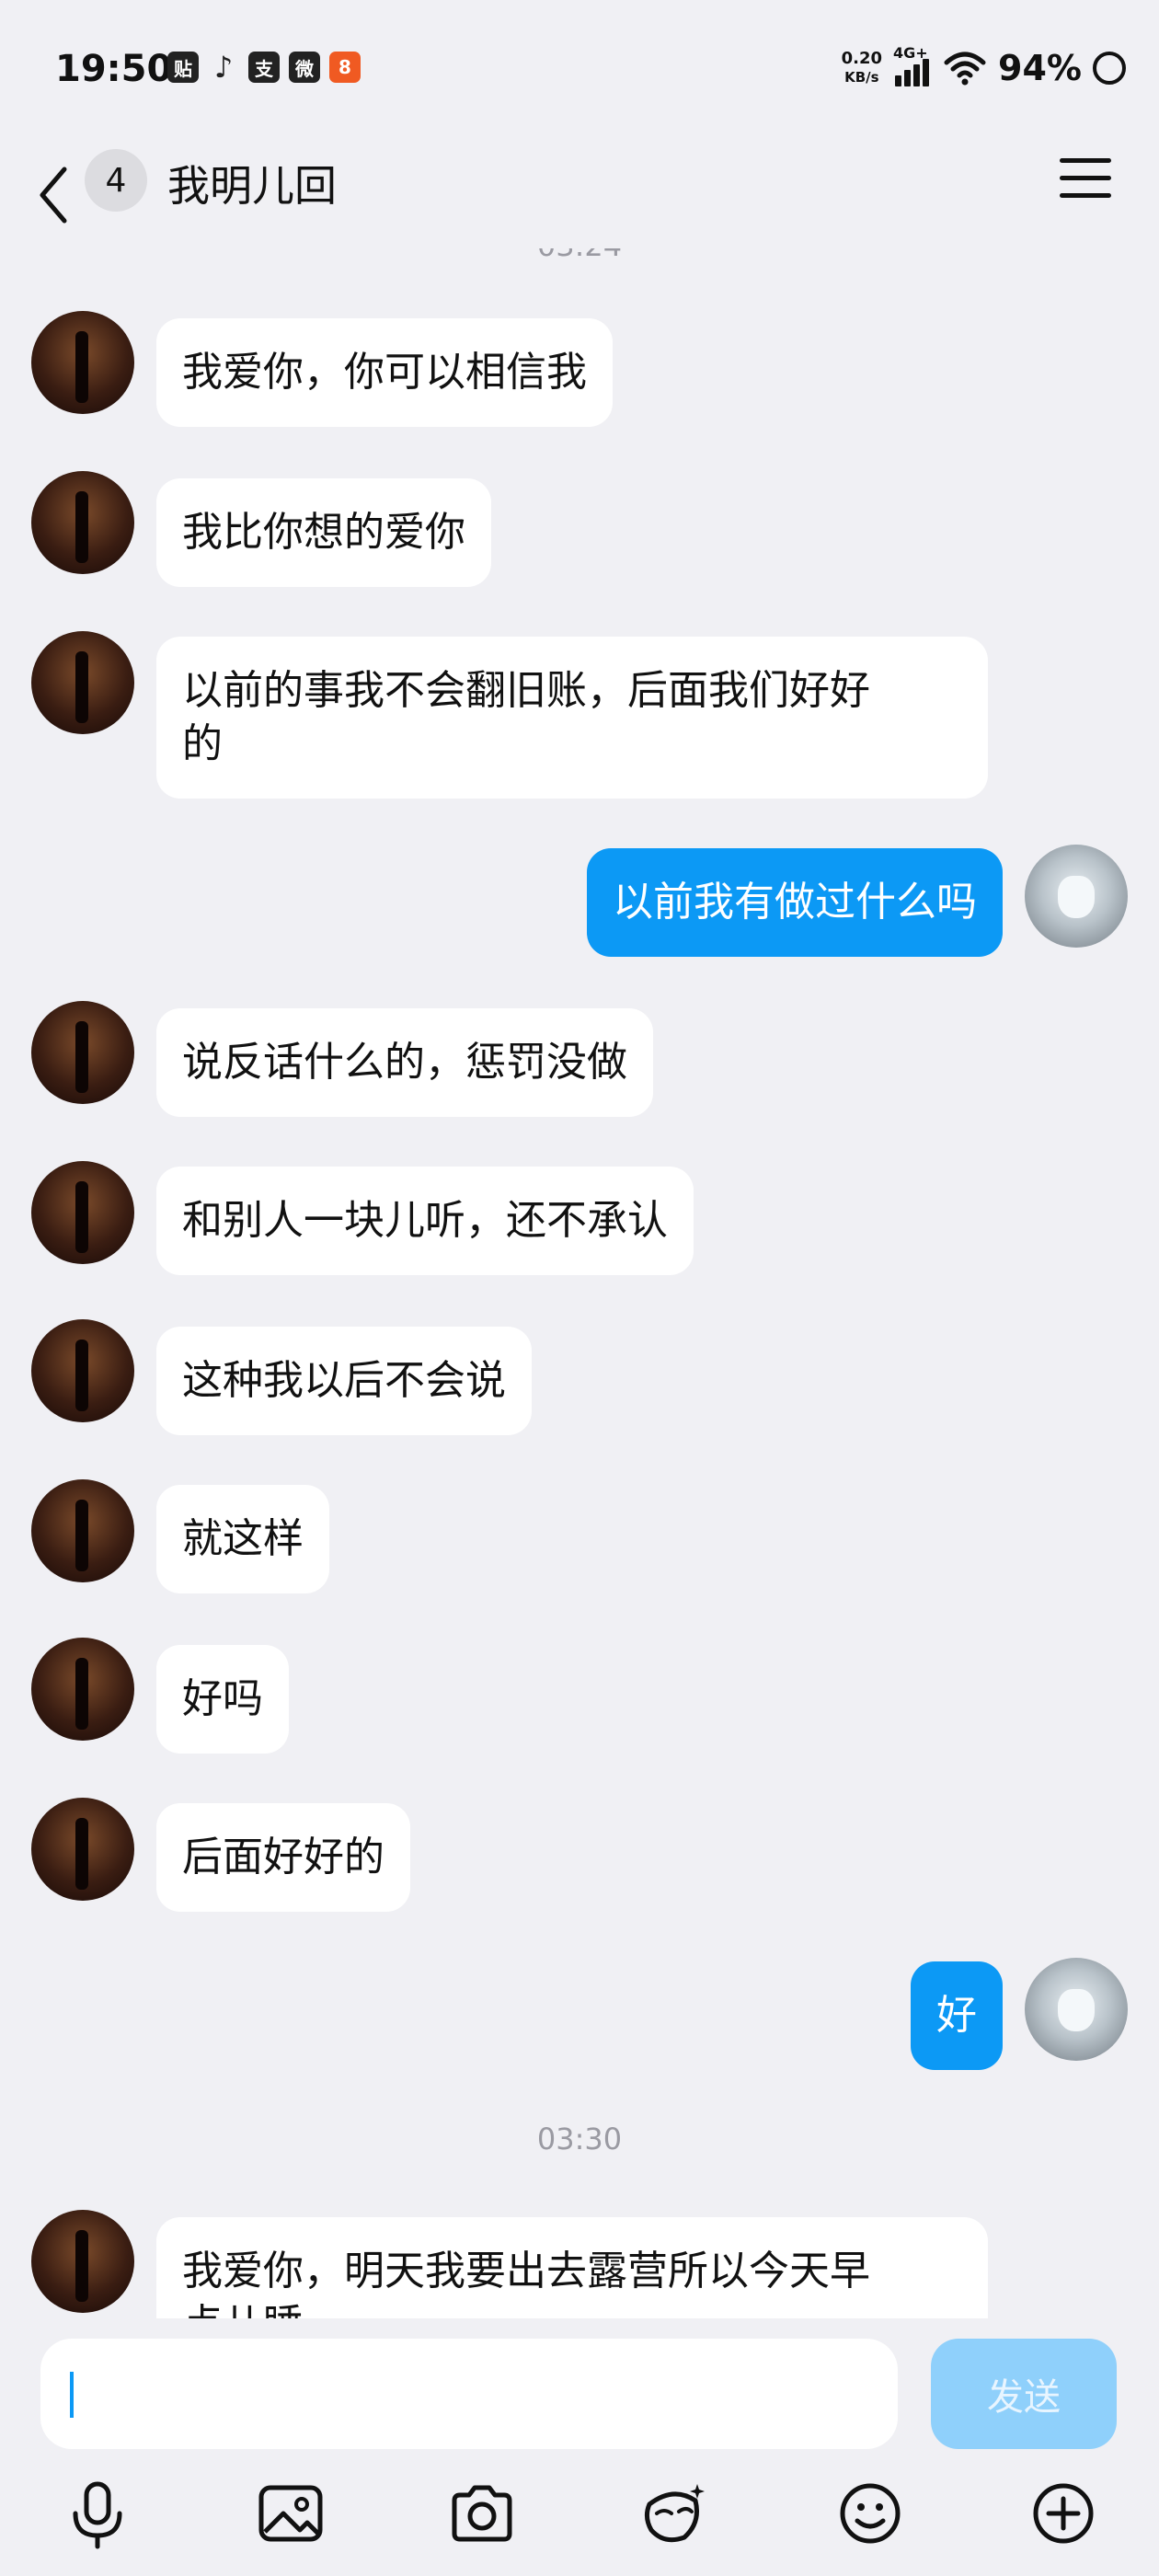 The image size is (1159, 2576). I want to click on message-bubble-received: 这种我以后不会说, so click(344, 1381).